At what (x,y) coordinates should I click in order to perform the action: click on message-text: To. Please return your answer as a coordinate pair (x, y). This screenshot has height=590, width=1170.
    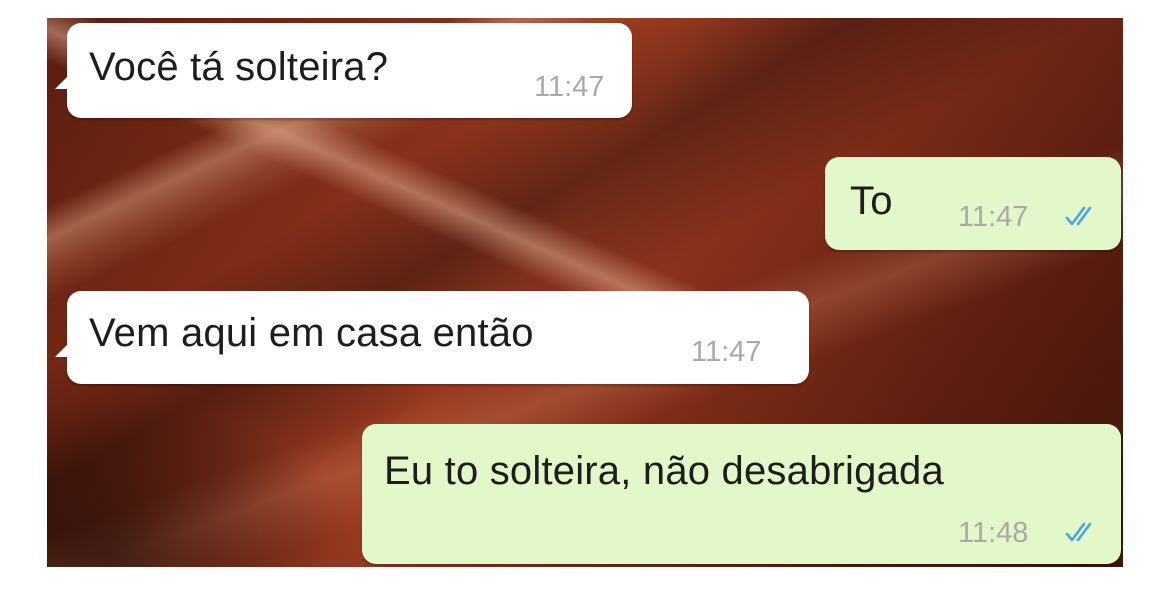
    Looking at the image, I should click on (871, 201).